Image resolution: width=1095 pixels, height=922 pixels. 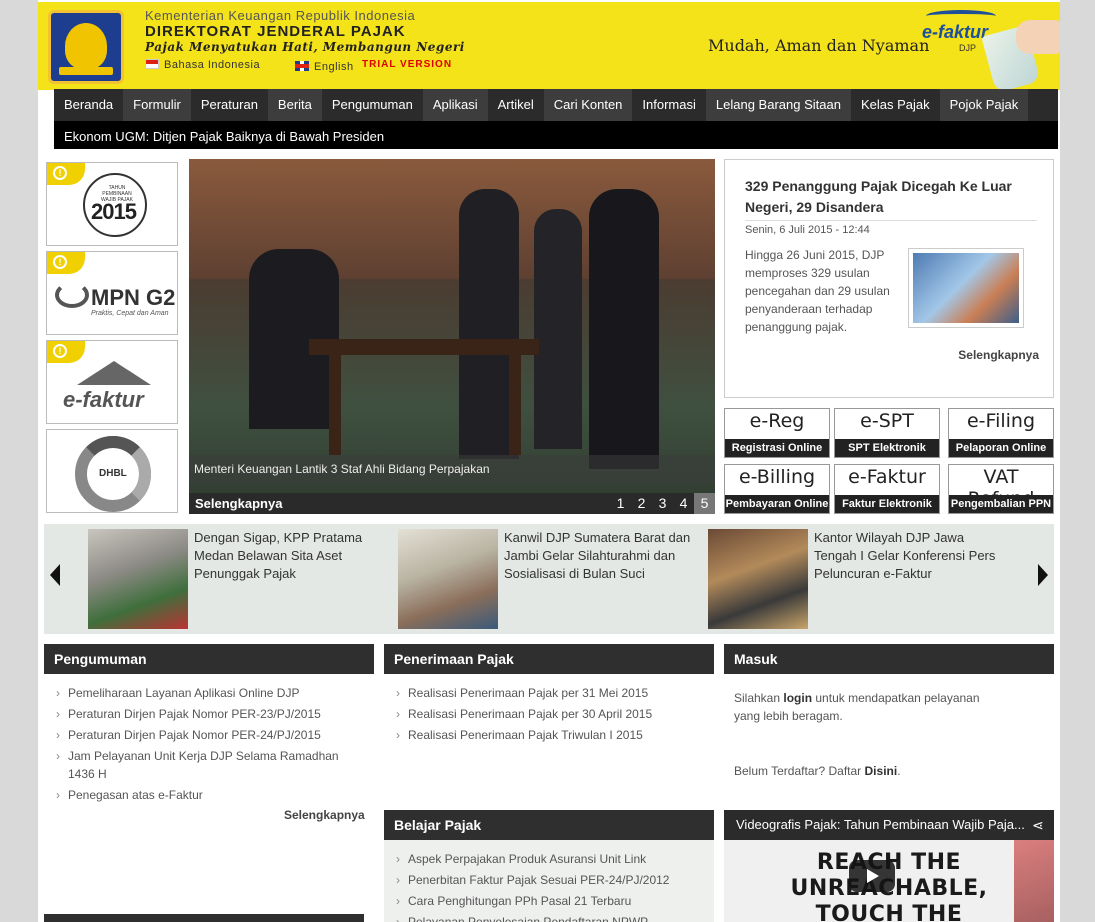 I want to click on slogan: Pajak Menyatukan Hati, Membangun Negeri, so click(x=305, y=47).